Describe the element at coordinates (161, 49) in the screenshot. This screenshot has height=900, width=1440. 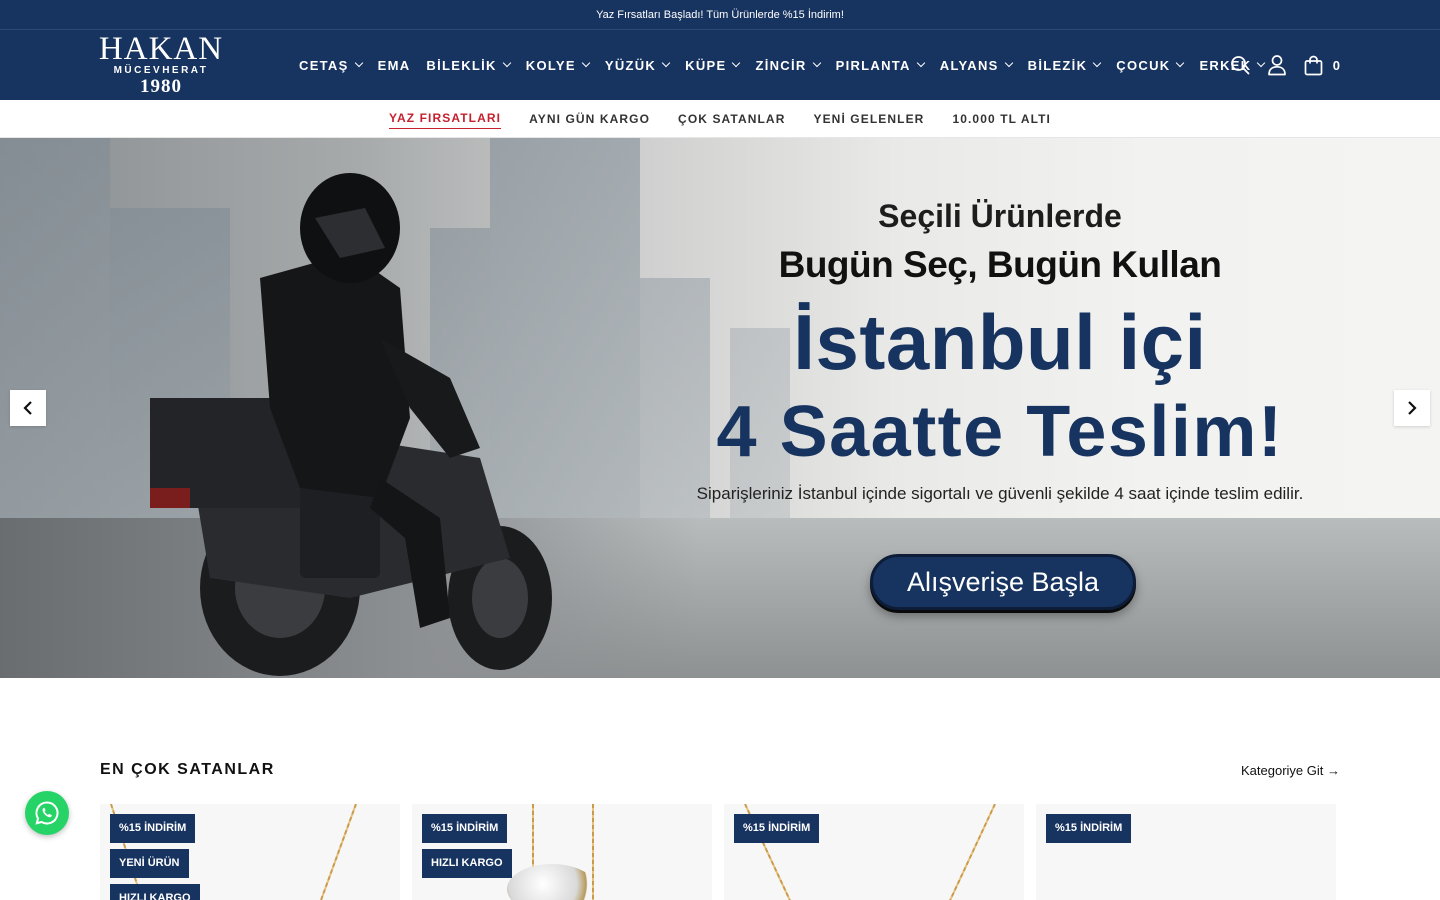
I see `logo-name: HAKAN` at that location.